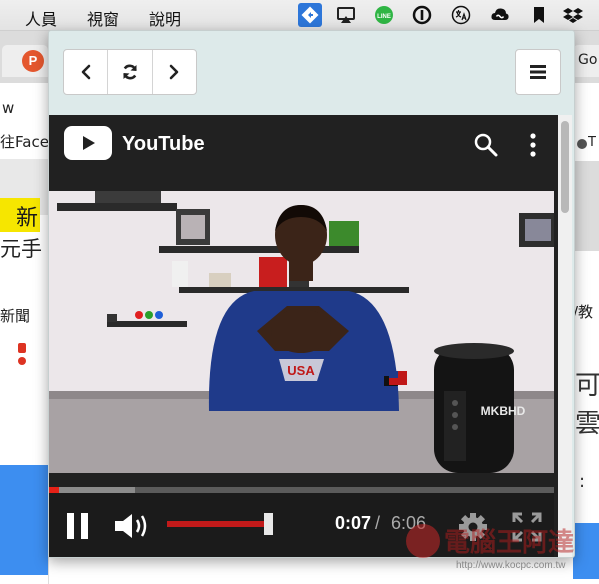 The height and width of the screenshot is (584, 599). I want to click on reload-button, so click(130, 72).